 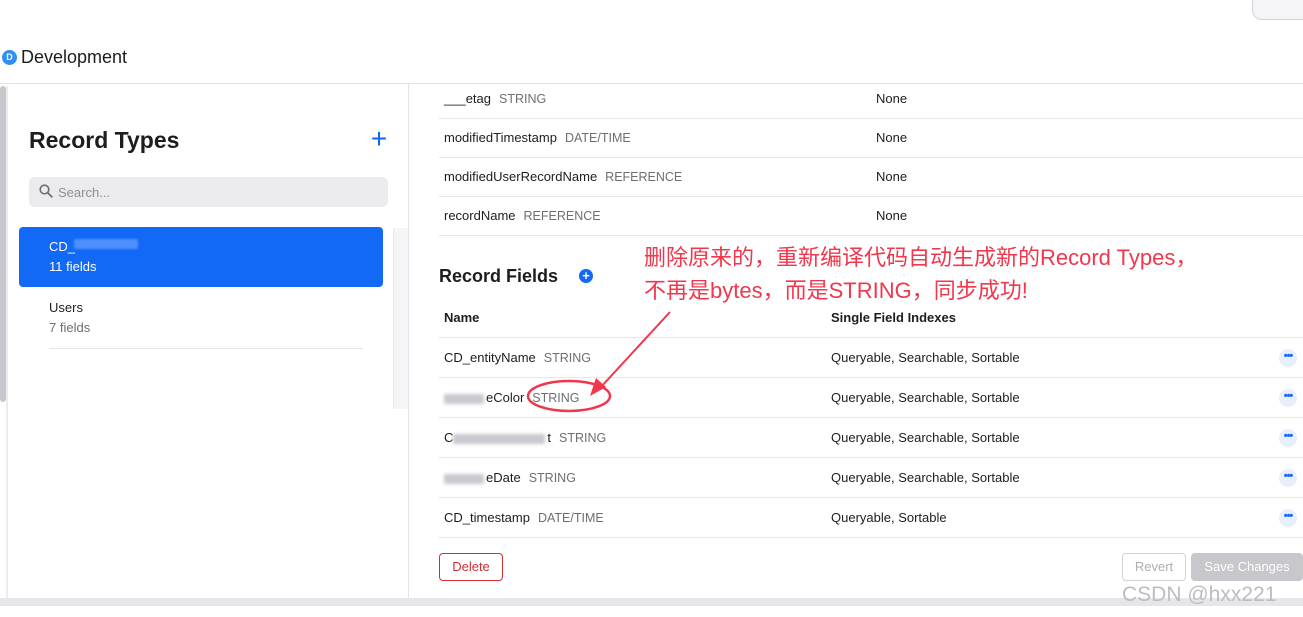 What do you see at coordinates (635, 350) in the screenshot?
I see `annotation-arrow-line` at bounding box center [635, 350].